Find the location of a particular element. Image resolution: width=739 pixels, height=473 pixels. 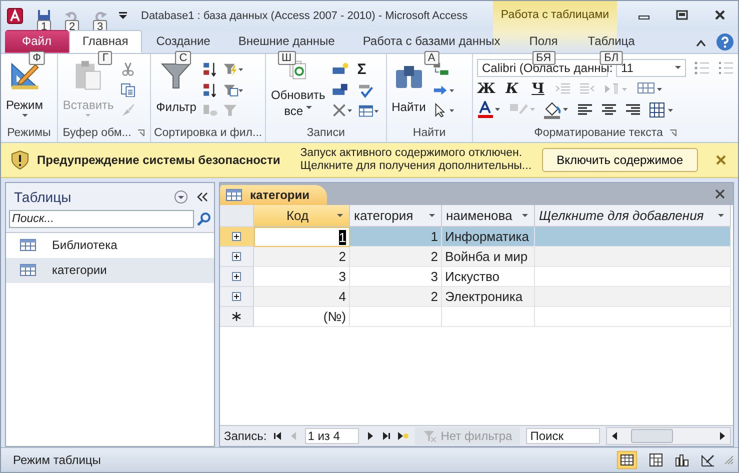

numbered-list-icon is located at coordinates (726, 68).